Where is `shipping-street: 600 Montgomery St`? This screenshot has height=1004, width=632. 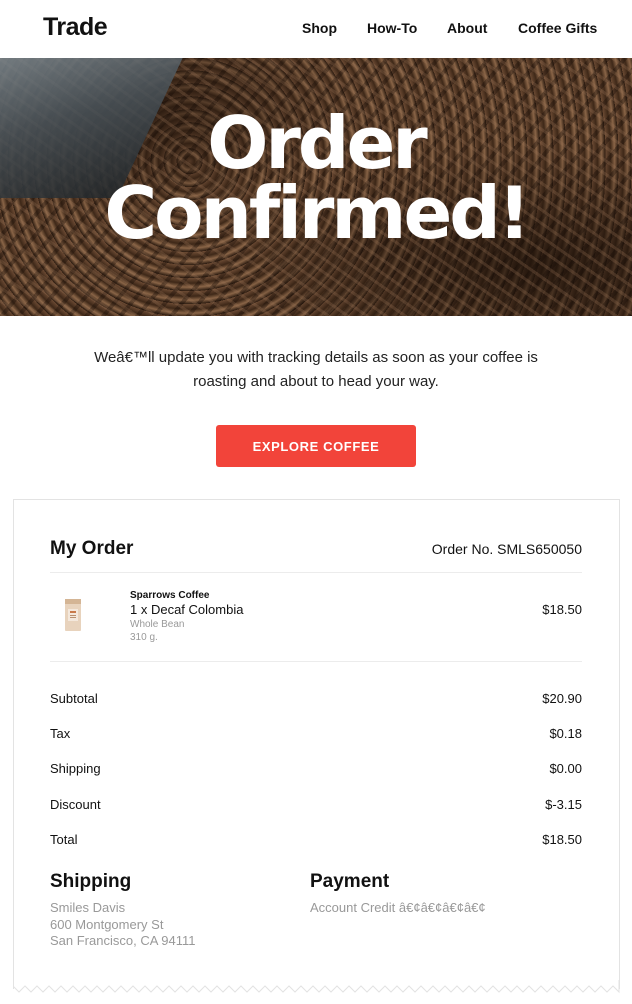 shipping-street: 600 Montgomery St is located at coordinates (107, 924).